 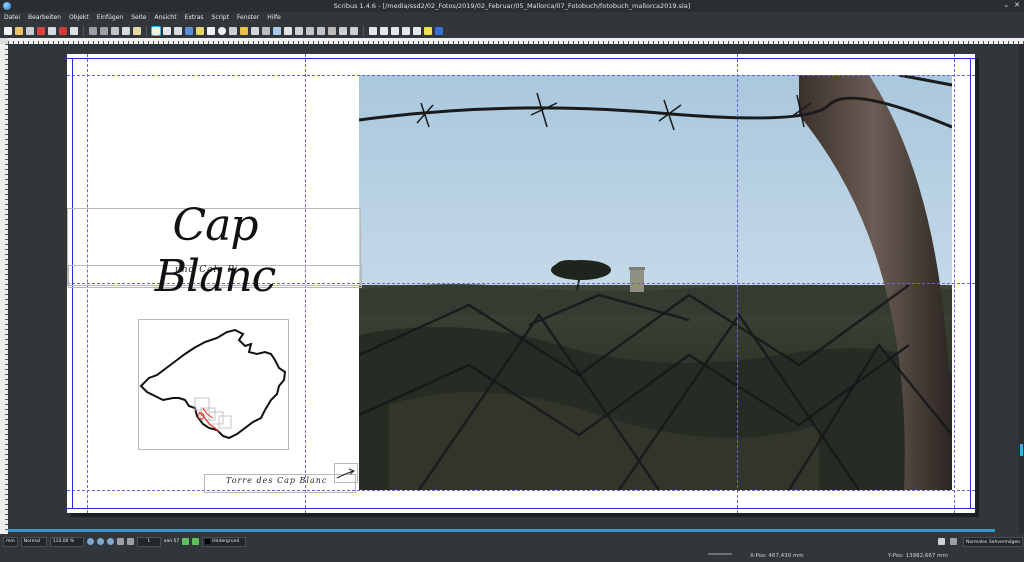 What do you see at coordinates (178, 30) in the screenshot?
I see `image-frame-icon` at bounding box center [178, 30].